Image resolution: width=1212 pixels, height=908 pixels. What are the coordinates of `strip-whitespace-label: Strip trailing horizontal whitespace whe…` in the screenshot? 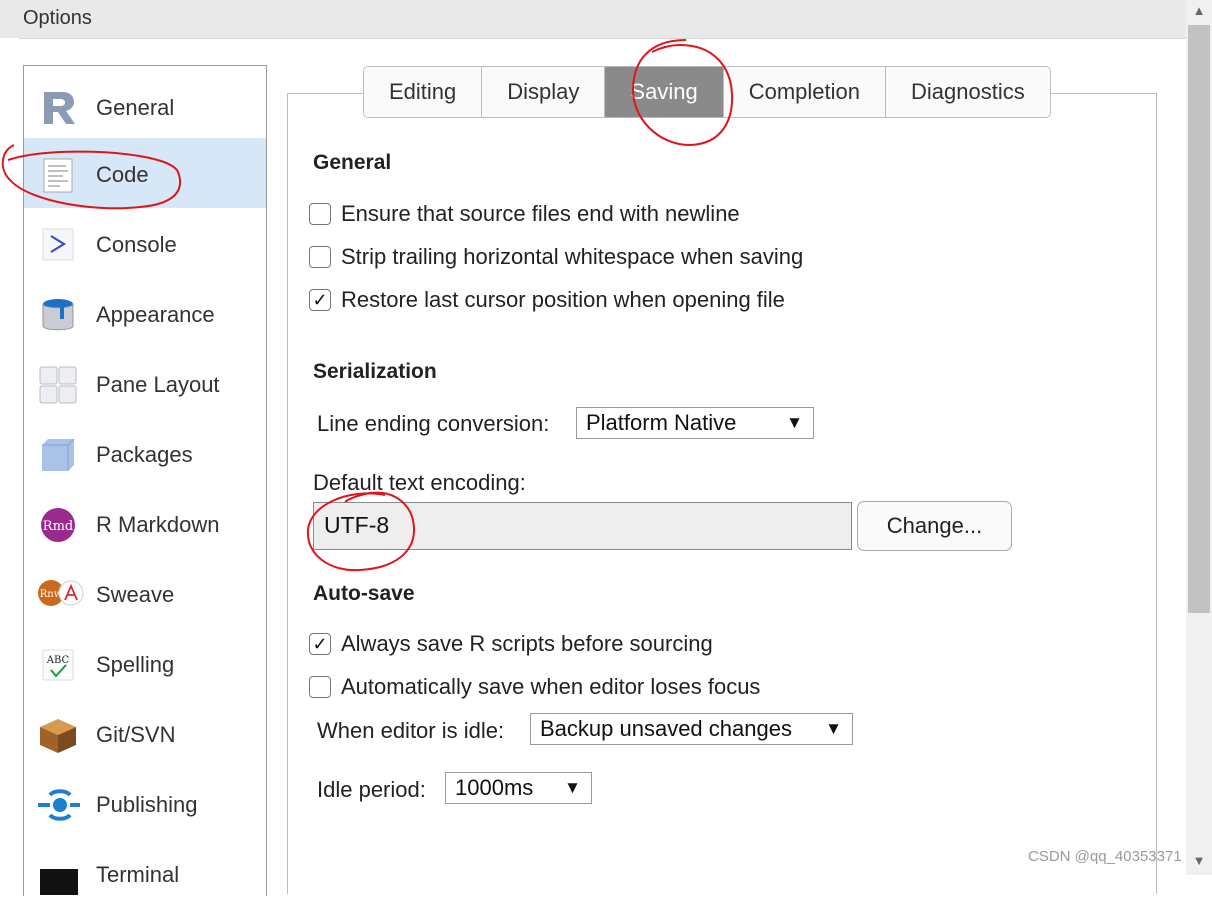 It's located at (572, 256).